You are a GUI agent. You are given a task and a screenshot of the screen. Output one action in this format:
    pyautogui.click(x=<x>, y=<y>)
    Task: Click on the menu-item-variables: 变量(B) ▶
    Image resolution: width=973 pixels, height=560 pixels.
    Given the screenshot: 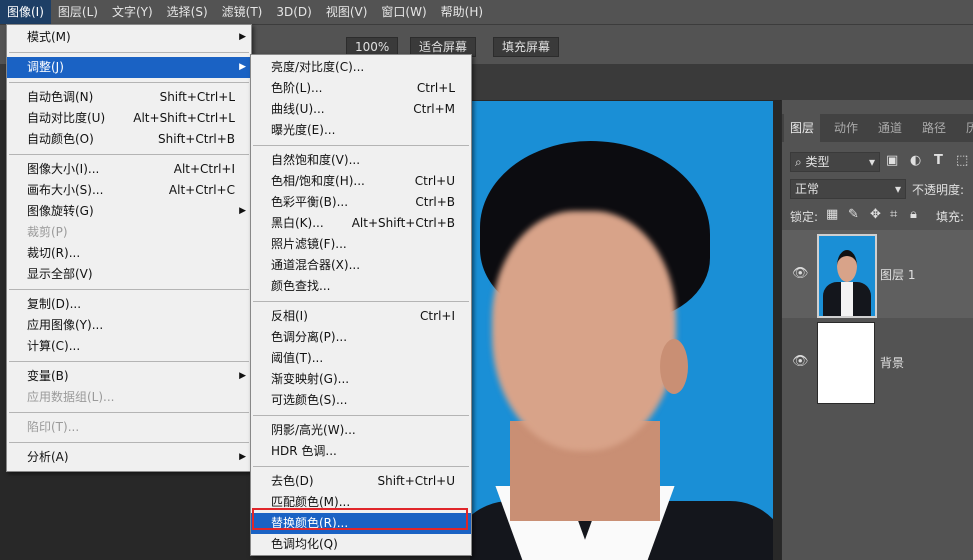 What is the action you would take?
    pyautogui.click(x=129, y=376)
    